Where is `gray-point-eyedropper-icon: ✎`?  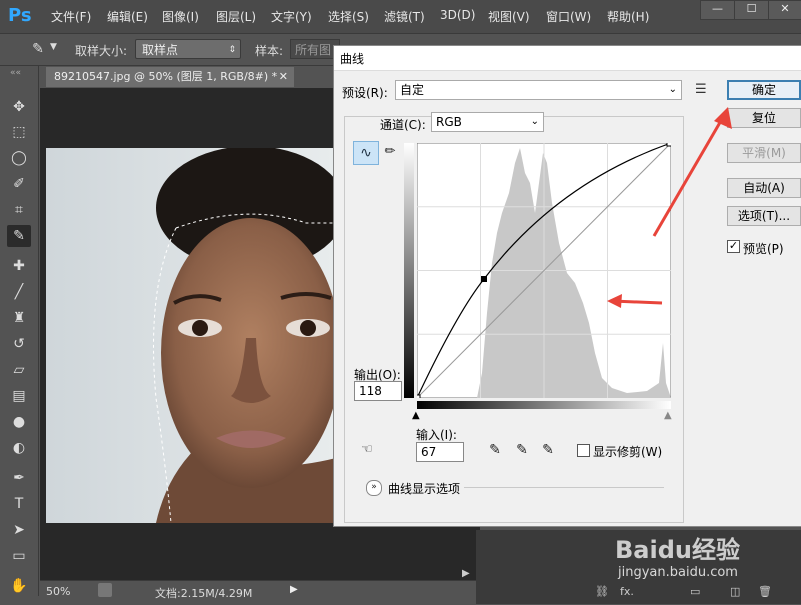
gray-point-eyedropper-icon: ✎ is located at coordinates (522, 451).